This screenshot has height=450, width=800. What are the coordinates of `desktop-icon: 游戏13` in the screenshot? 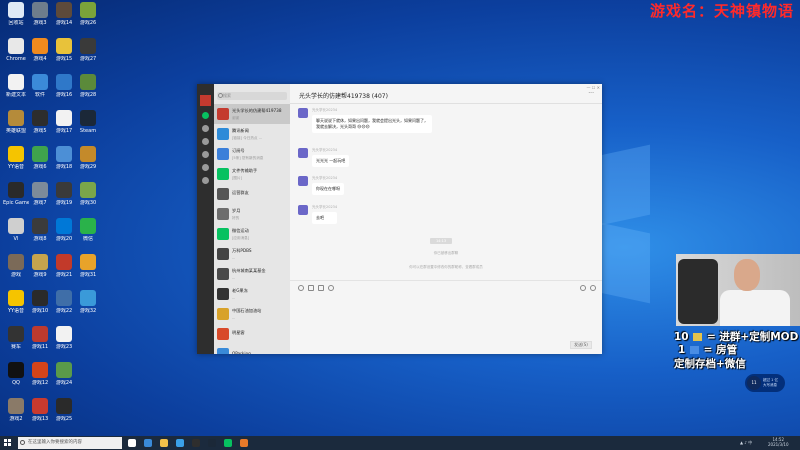 It's located at (40, 415).